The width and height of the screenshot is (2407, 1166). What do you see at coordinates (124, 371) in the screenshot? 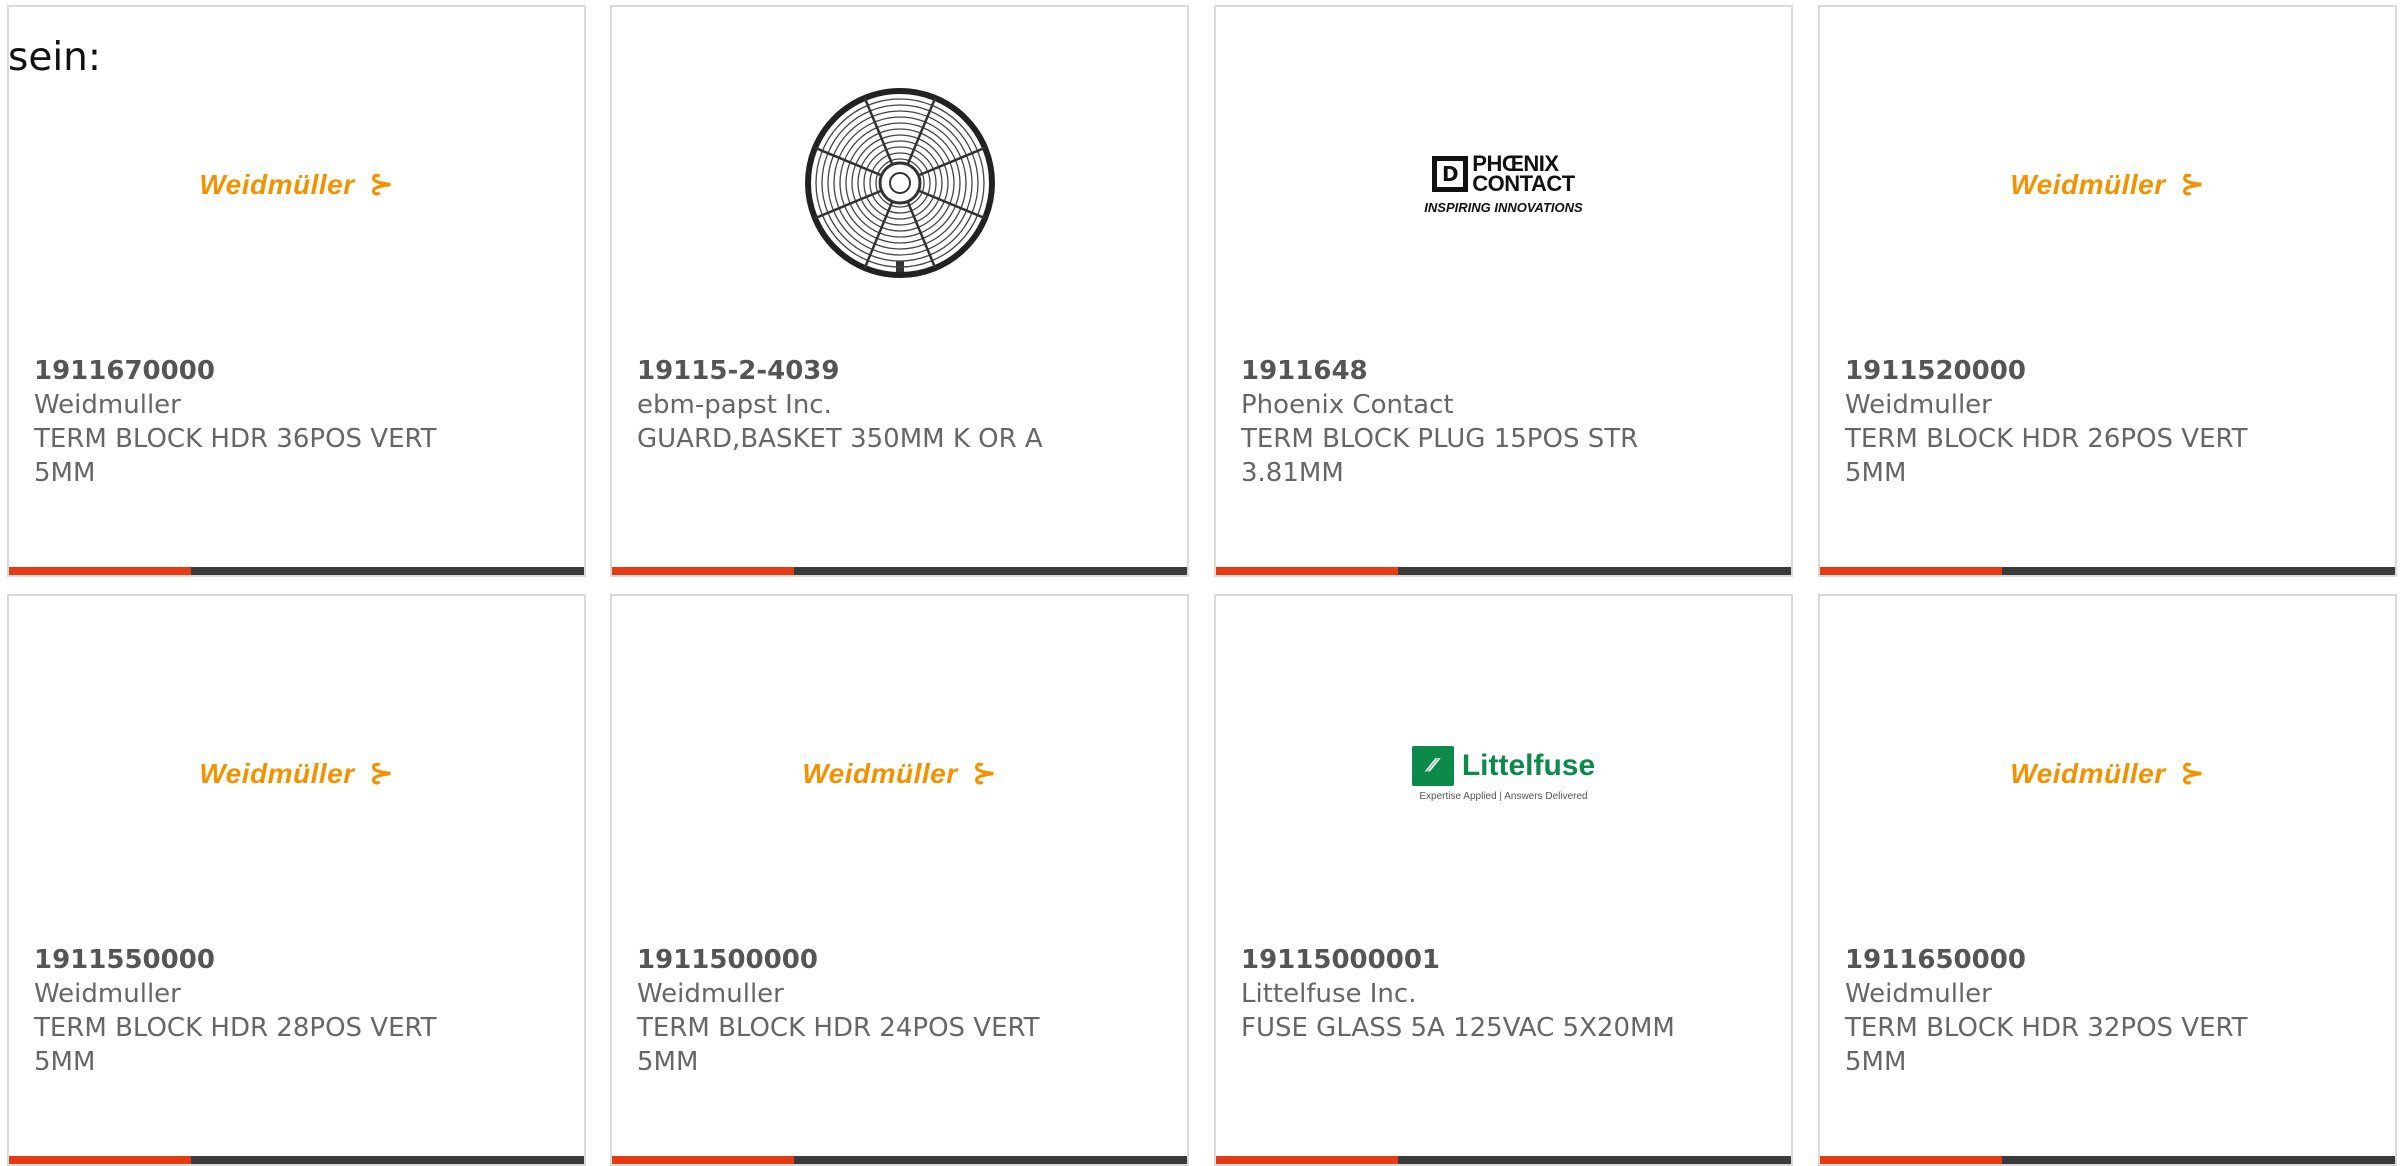
I see `part-number: 1911670000` at bounding box center [124, 371].